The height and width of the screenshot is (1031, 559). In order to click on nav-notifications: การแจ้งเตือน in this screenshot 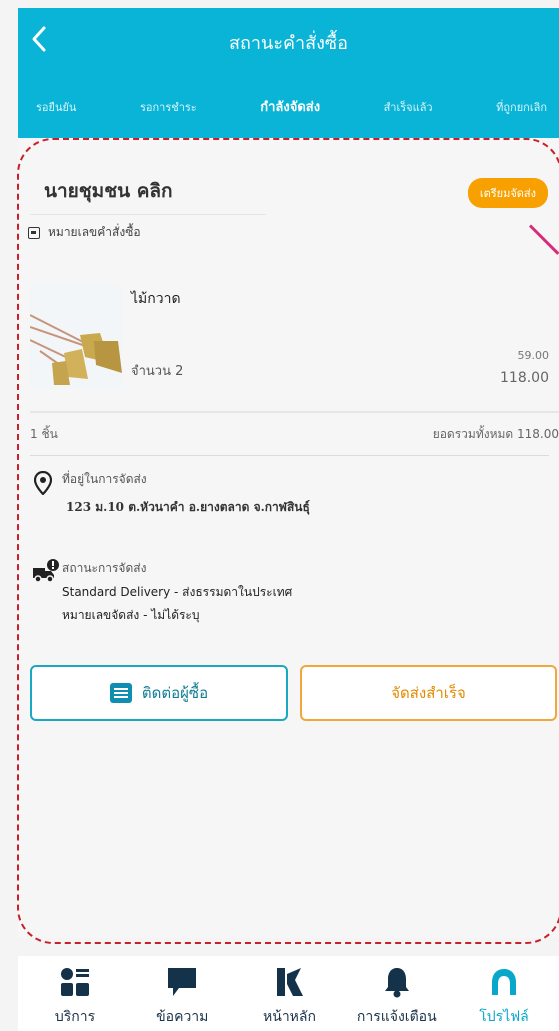, I will do `click(397, 993)`.